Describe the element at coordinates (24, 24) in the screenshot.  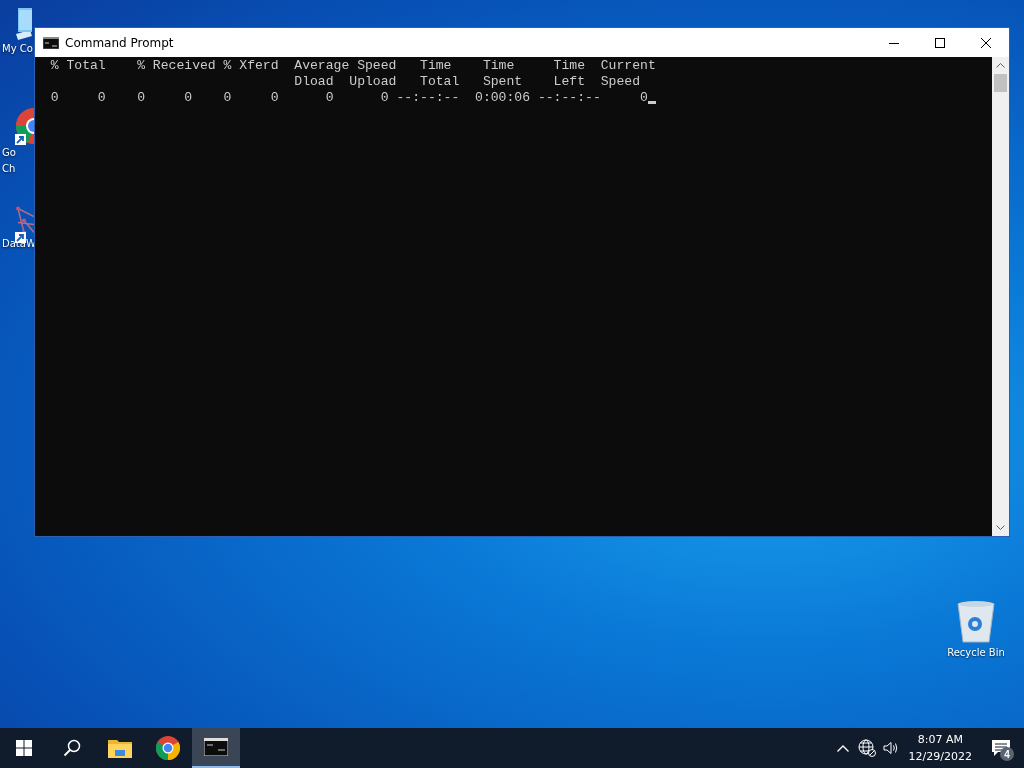
I see `computer-icon` at that location.